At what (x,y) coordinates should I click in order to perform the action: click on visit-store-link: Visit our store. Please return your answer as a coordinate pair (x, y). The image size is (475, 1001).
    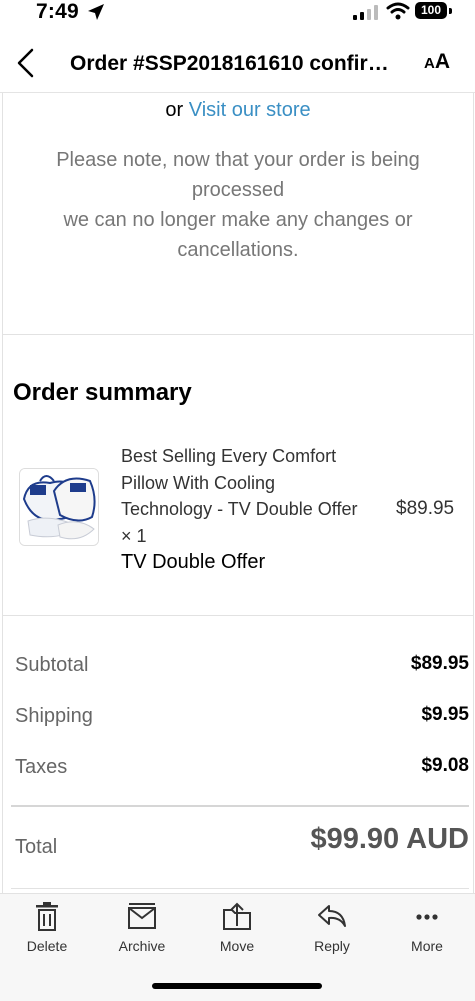
    Looking at the image, I should click on (250, 110).